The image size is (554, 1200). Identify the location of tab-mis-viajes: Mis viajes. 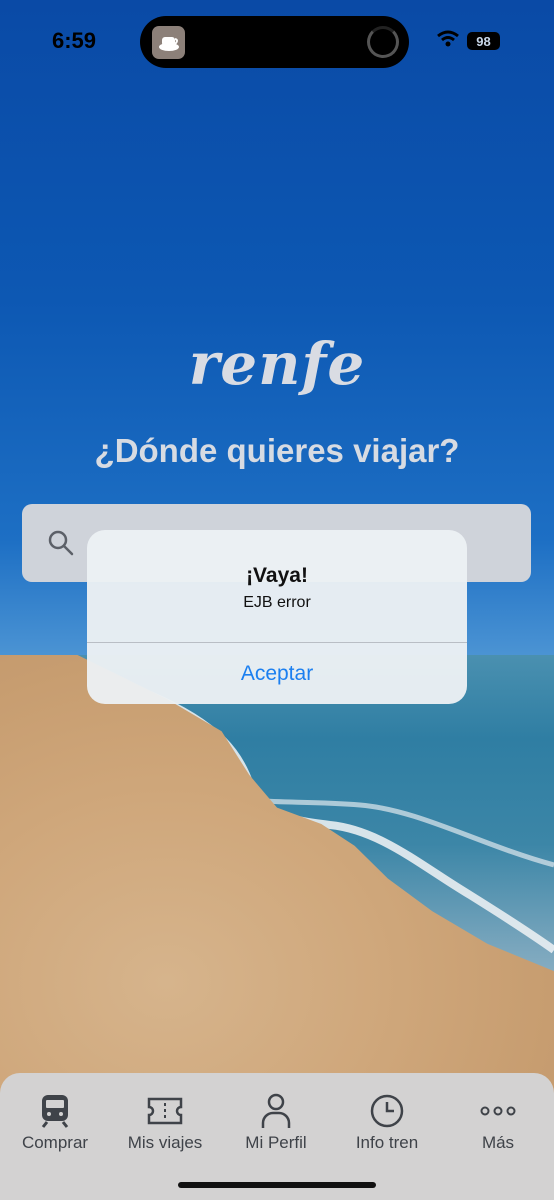
(165, 1122).